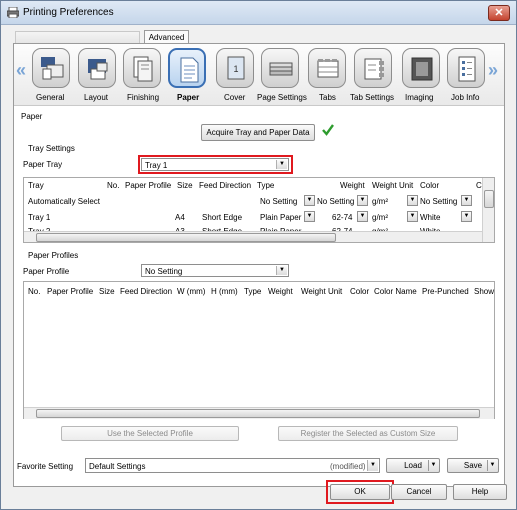 Image resolution: width=517 pixels, height=510 pixels. I want to click on paper-profile-label: Paper Profile, so click(46, 271).